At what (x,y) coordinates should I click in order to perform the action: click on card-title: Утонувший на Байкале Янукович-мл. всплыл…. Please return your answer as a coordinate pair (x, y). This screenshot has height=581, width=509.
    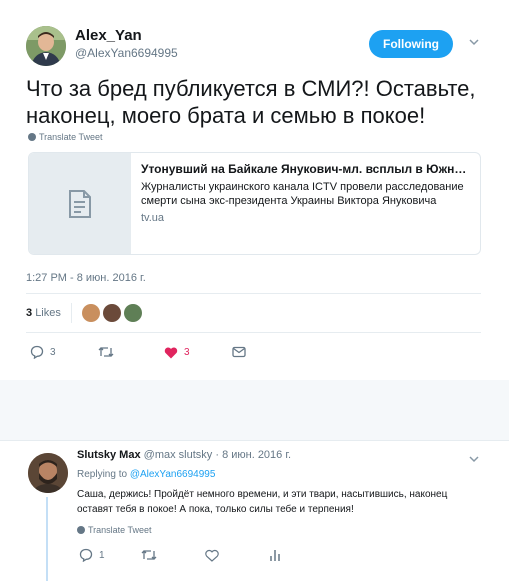
    Looking at the image, I should click on (306, 169).